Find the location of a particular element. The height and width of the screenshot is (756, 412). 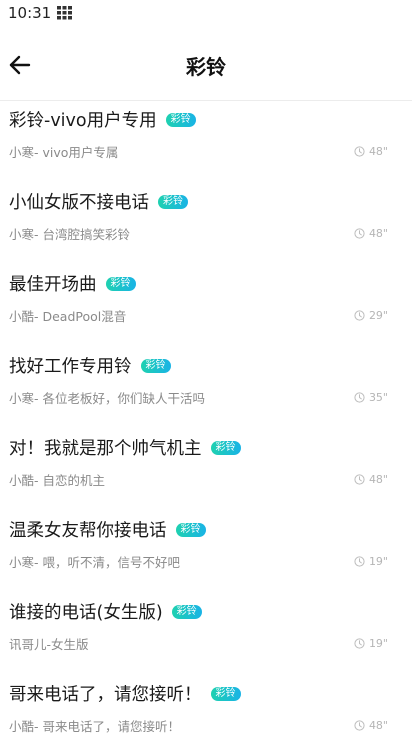

item-title-row: 彩铃-vivo用户专用 彩铃 is located at coordinates (102, 119).